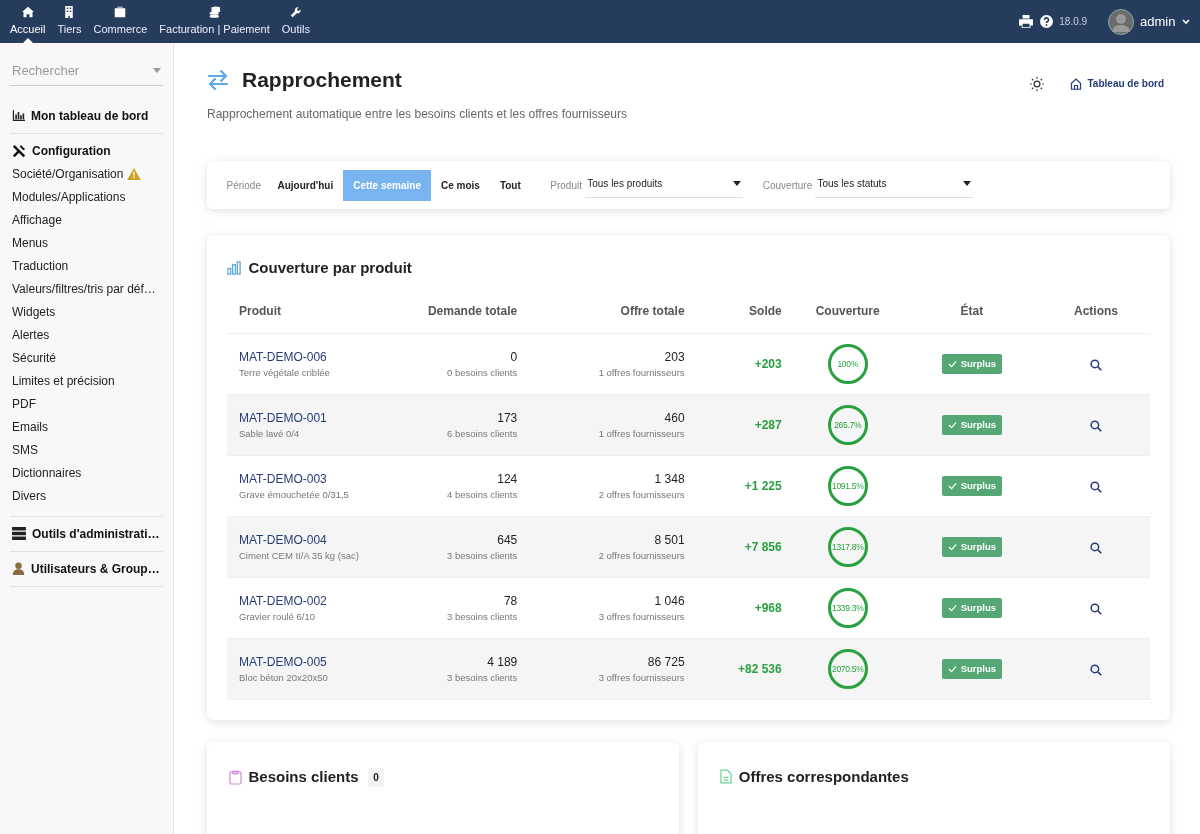  Describe the element at coordinates (847, 486) in the screenshot. I see `coverage-ring: 1091.5%` at that location.